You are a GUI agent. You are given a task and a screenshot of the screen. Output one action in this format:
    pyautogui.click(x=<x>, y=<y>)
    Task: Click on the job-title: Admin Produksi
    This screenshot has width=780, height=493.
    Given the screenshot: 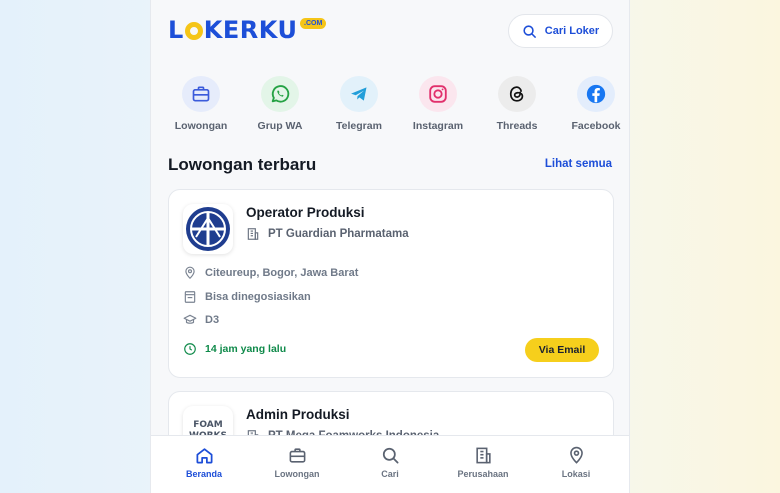 What is the action you would take?
    pyautogui.click(x=298, y=414)
    